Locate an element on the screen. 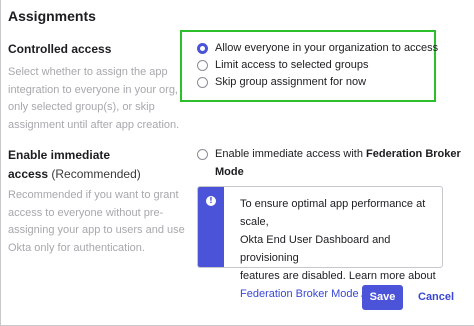 This screenshot has height=326, width=474. label-line: access (Recommended) is located at coordinates (74, 174).